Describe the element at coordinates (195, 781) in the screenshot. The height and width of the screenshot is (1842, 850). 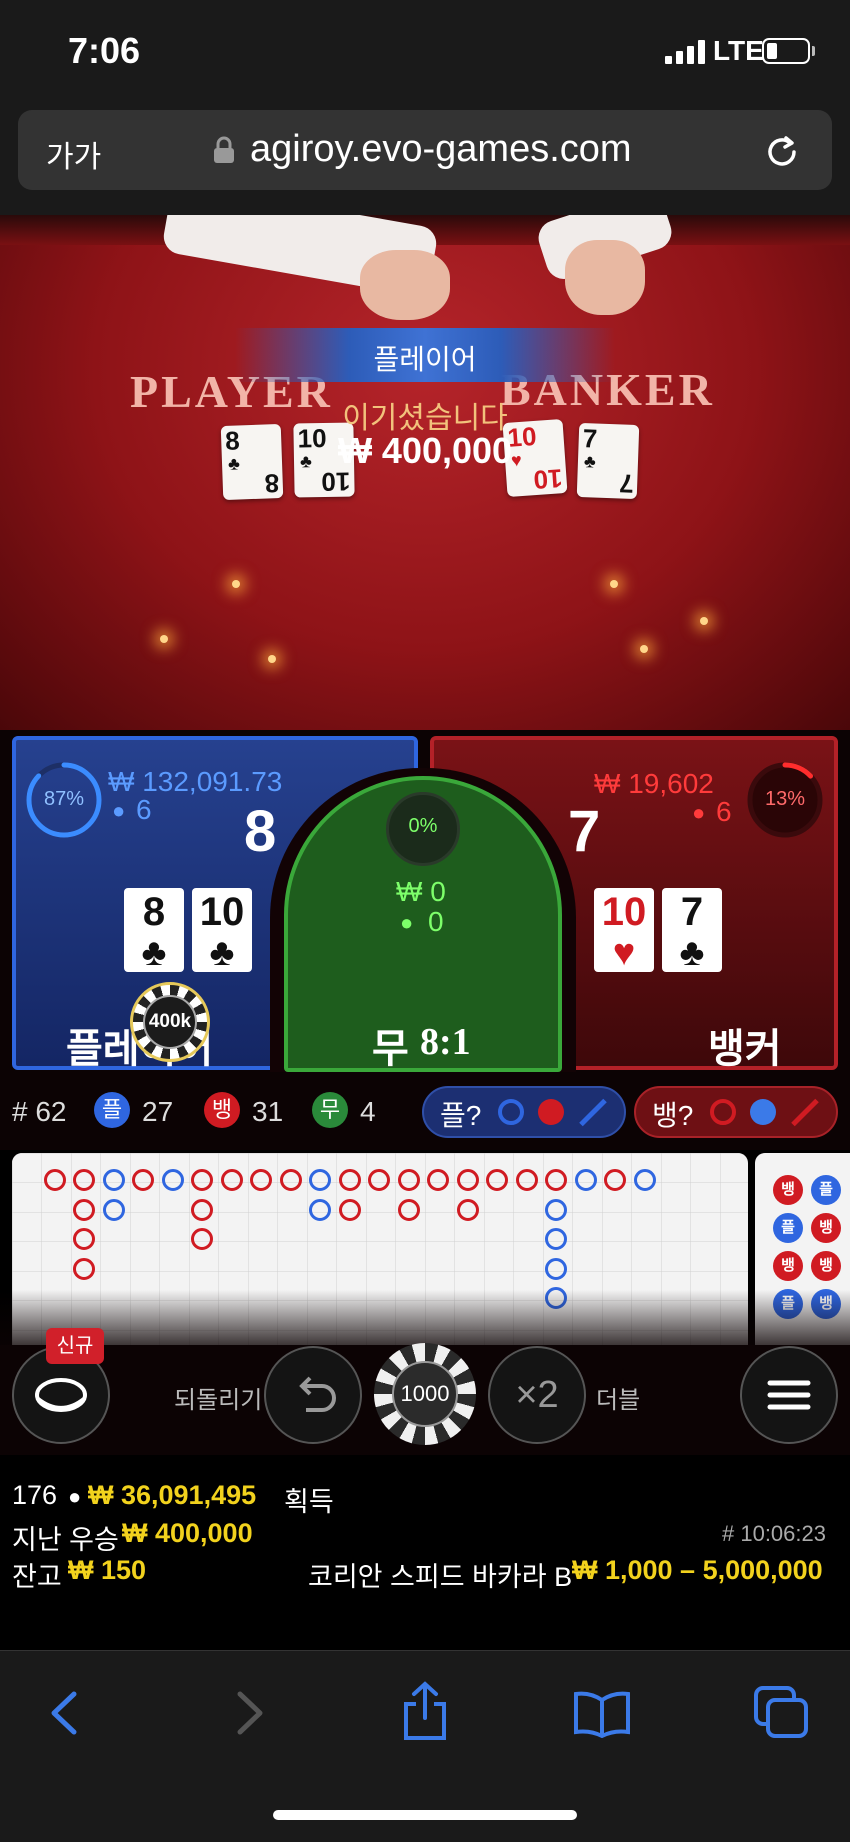
I see `player-bet-amount: ₩ 132,091.73` at that location.